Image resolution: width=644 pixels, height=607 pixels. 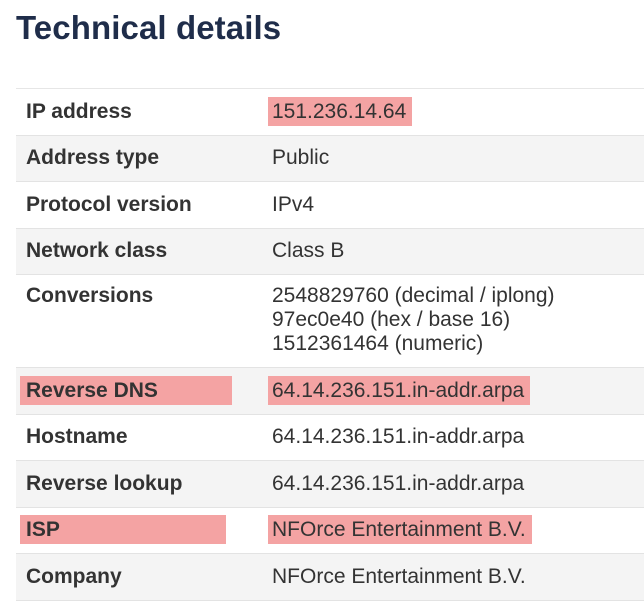 What do you see at coordinates (330, 205) in the screenshot?
I see `row-protocol-version: Protocol version IPv4` at bounding box center [330, 205].